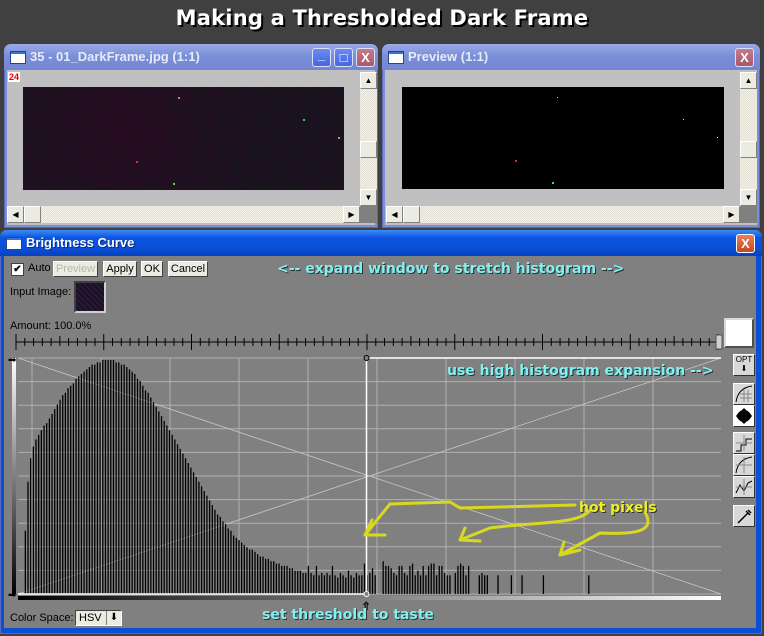  Describe the element at coordinates (14, 77) in the screenshot. I see `frame-counter: 24` at that location.